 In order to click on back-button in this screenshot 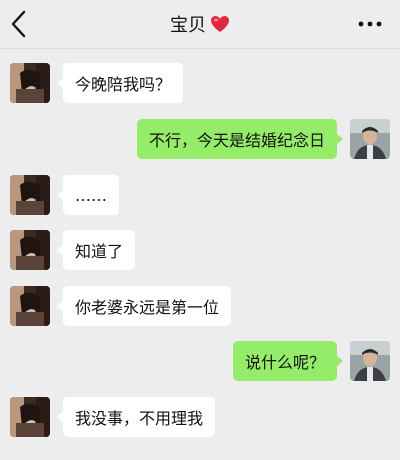, I will do `click(21, 24)`.